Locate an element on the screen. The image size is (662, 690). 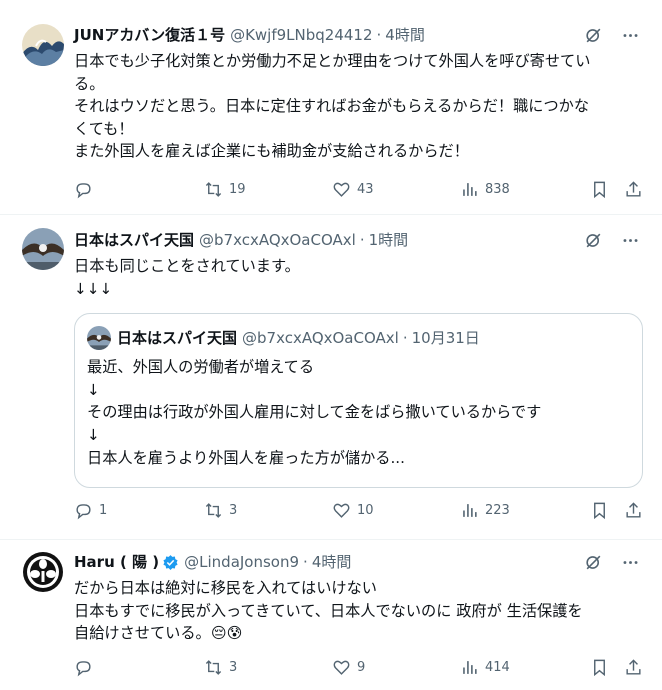
text-line: 日本もすでに移民が入ってきていて、日本人でないのに 政府が 生活保護を is located at coordinates (328, 610).